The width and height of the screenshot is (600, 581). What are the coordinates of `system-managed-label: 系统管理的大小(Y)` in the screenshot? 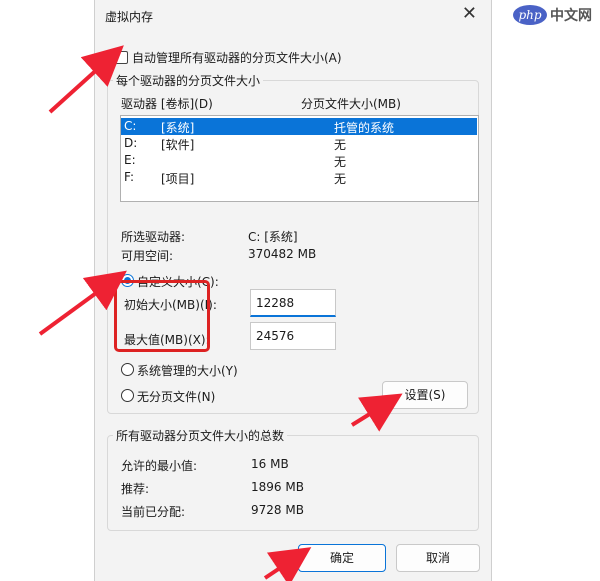 It's located at (187, 371).